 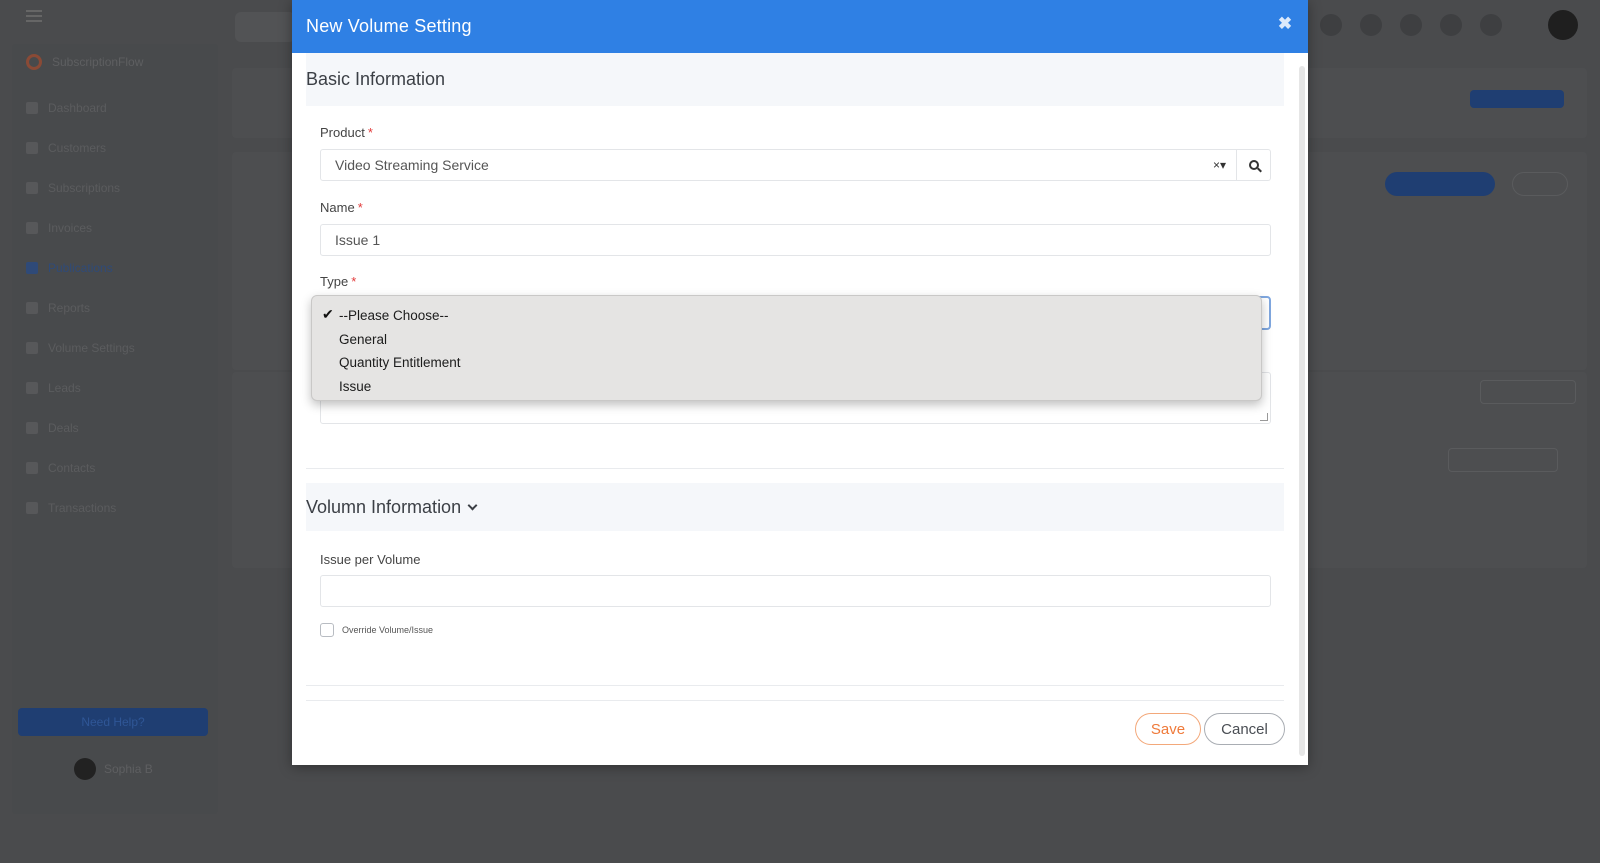 What do you see at coordinates (1540, 184) in the screenshot?
I see `list-button` at bounding box center [1540, 184].